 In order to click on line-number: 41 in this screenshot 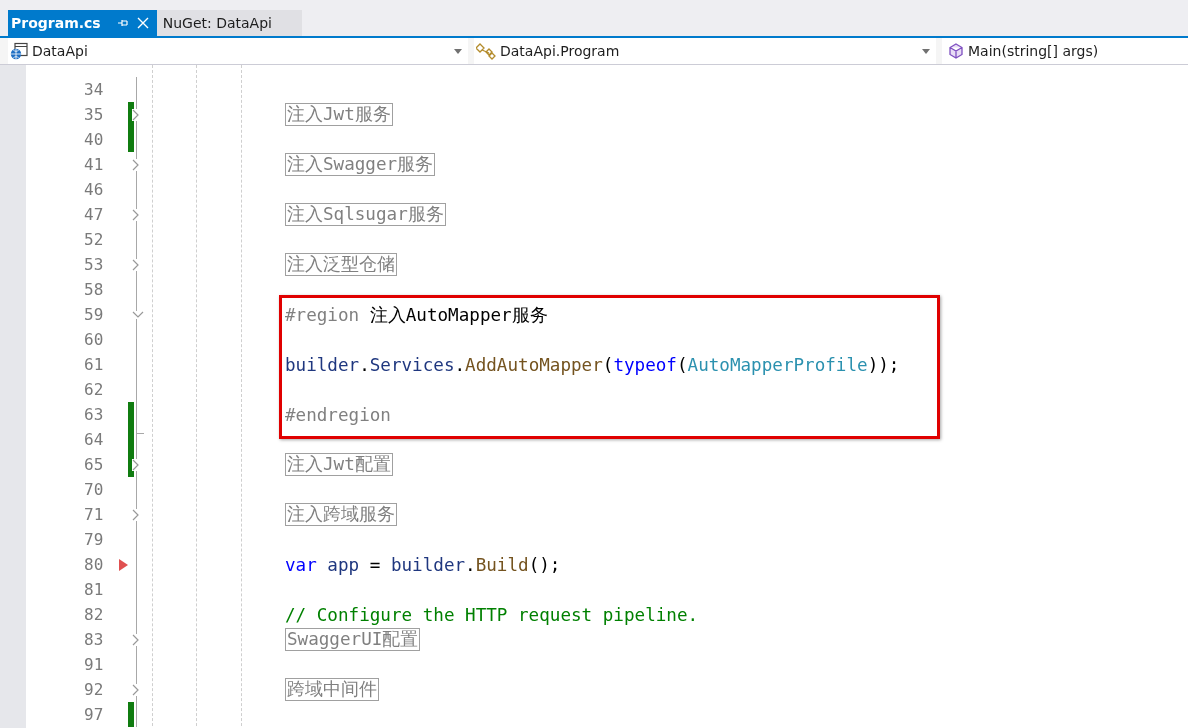, I will do `click(93, 164)`.